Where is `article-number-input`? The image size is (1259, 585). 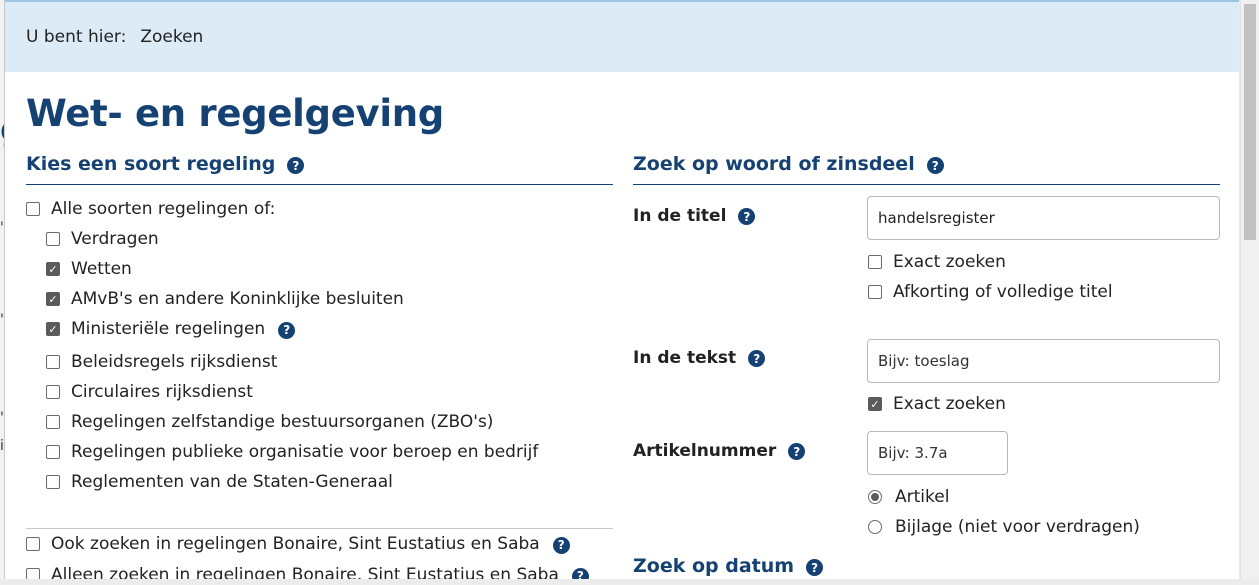
article-number-input is located at coordinates (937, 453).